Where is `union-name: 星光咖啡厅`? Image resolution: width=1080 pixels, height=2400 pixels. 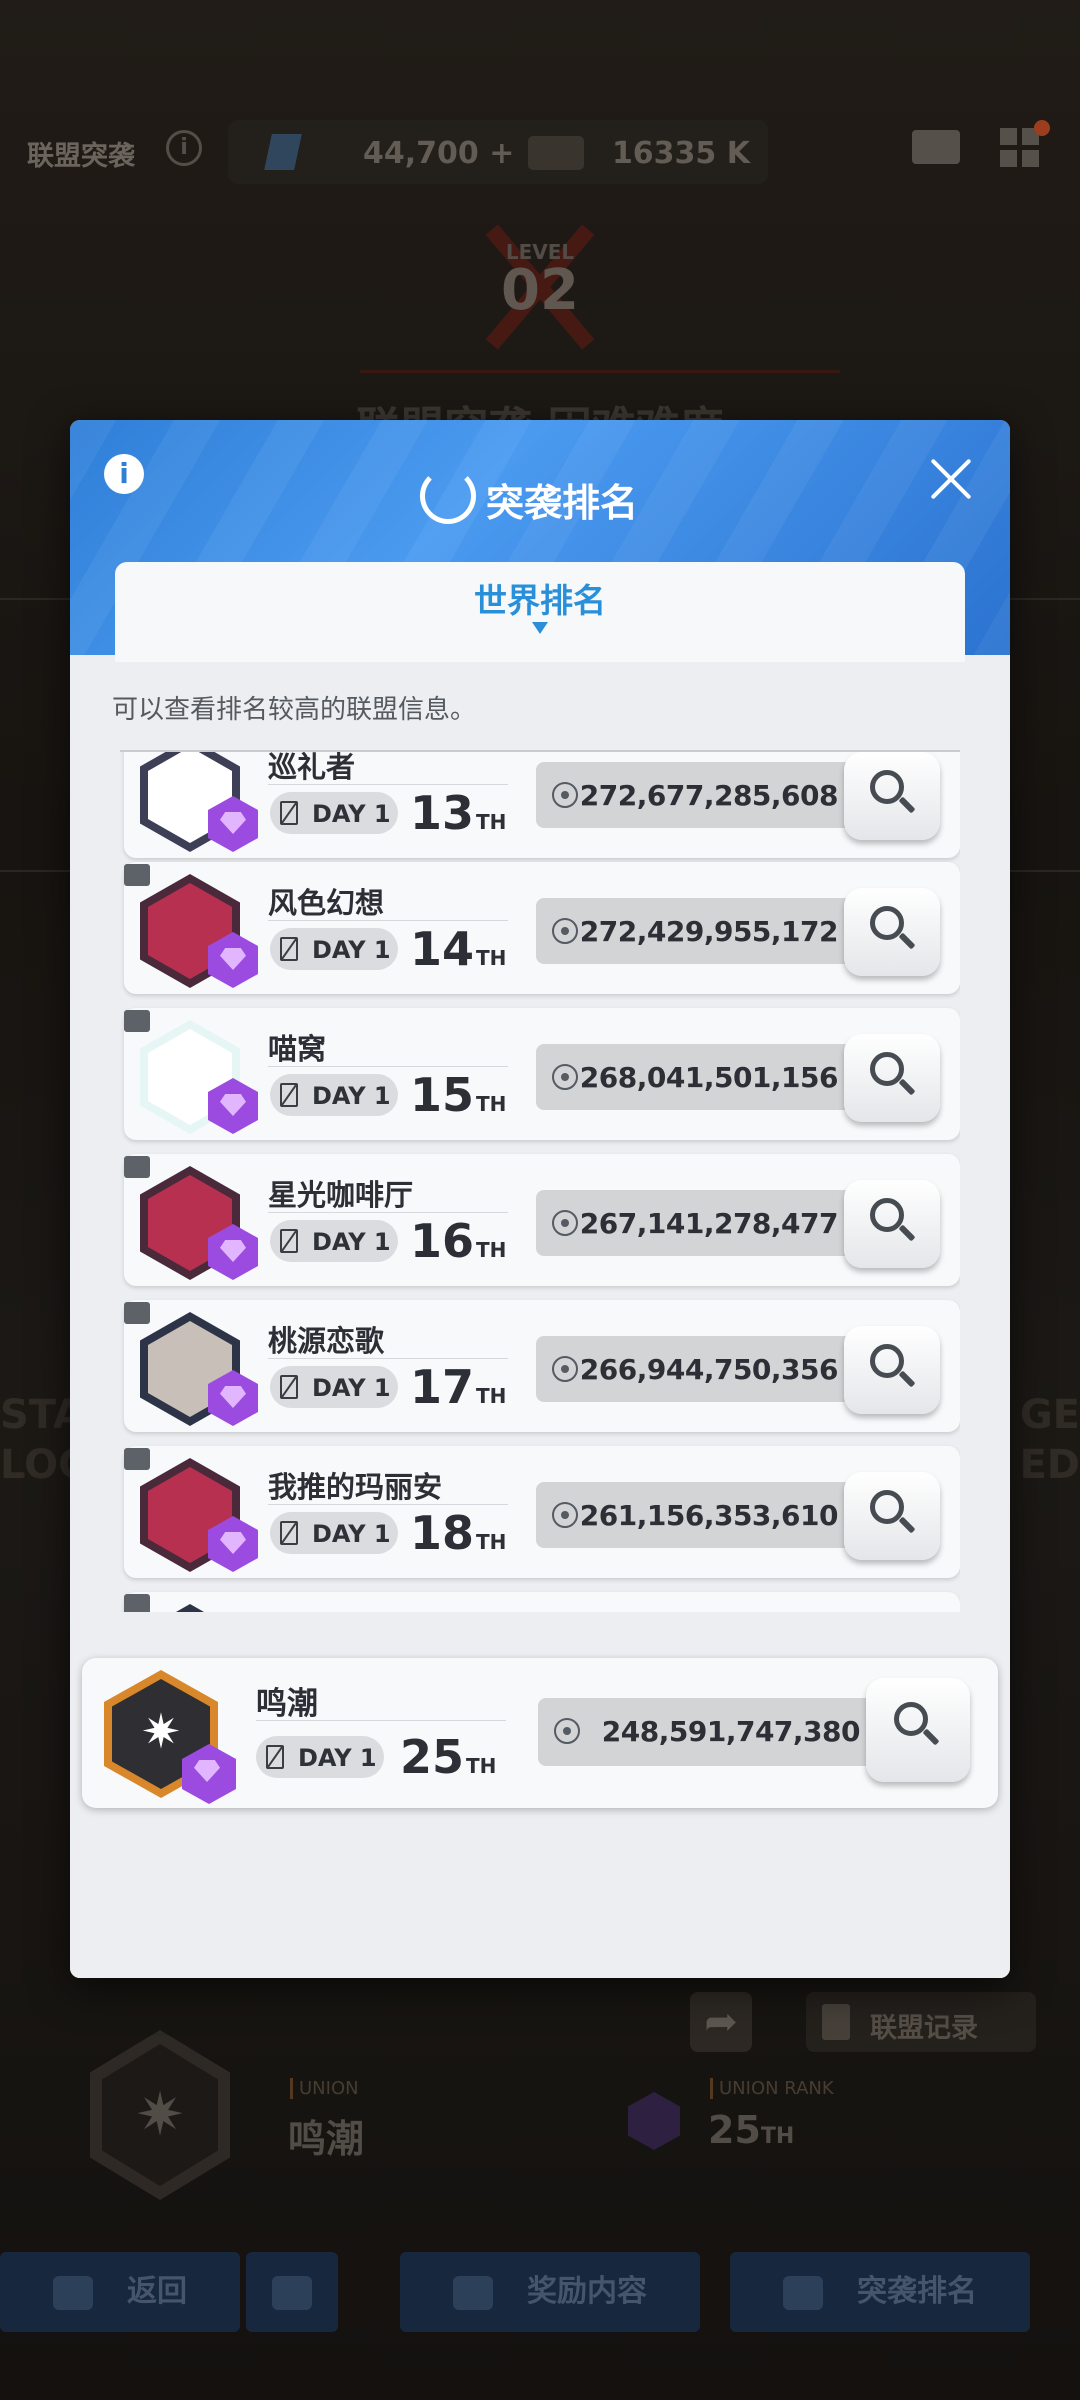 union-name: 星光咖啡厅 is located at coordinates (341, 1195).